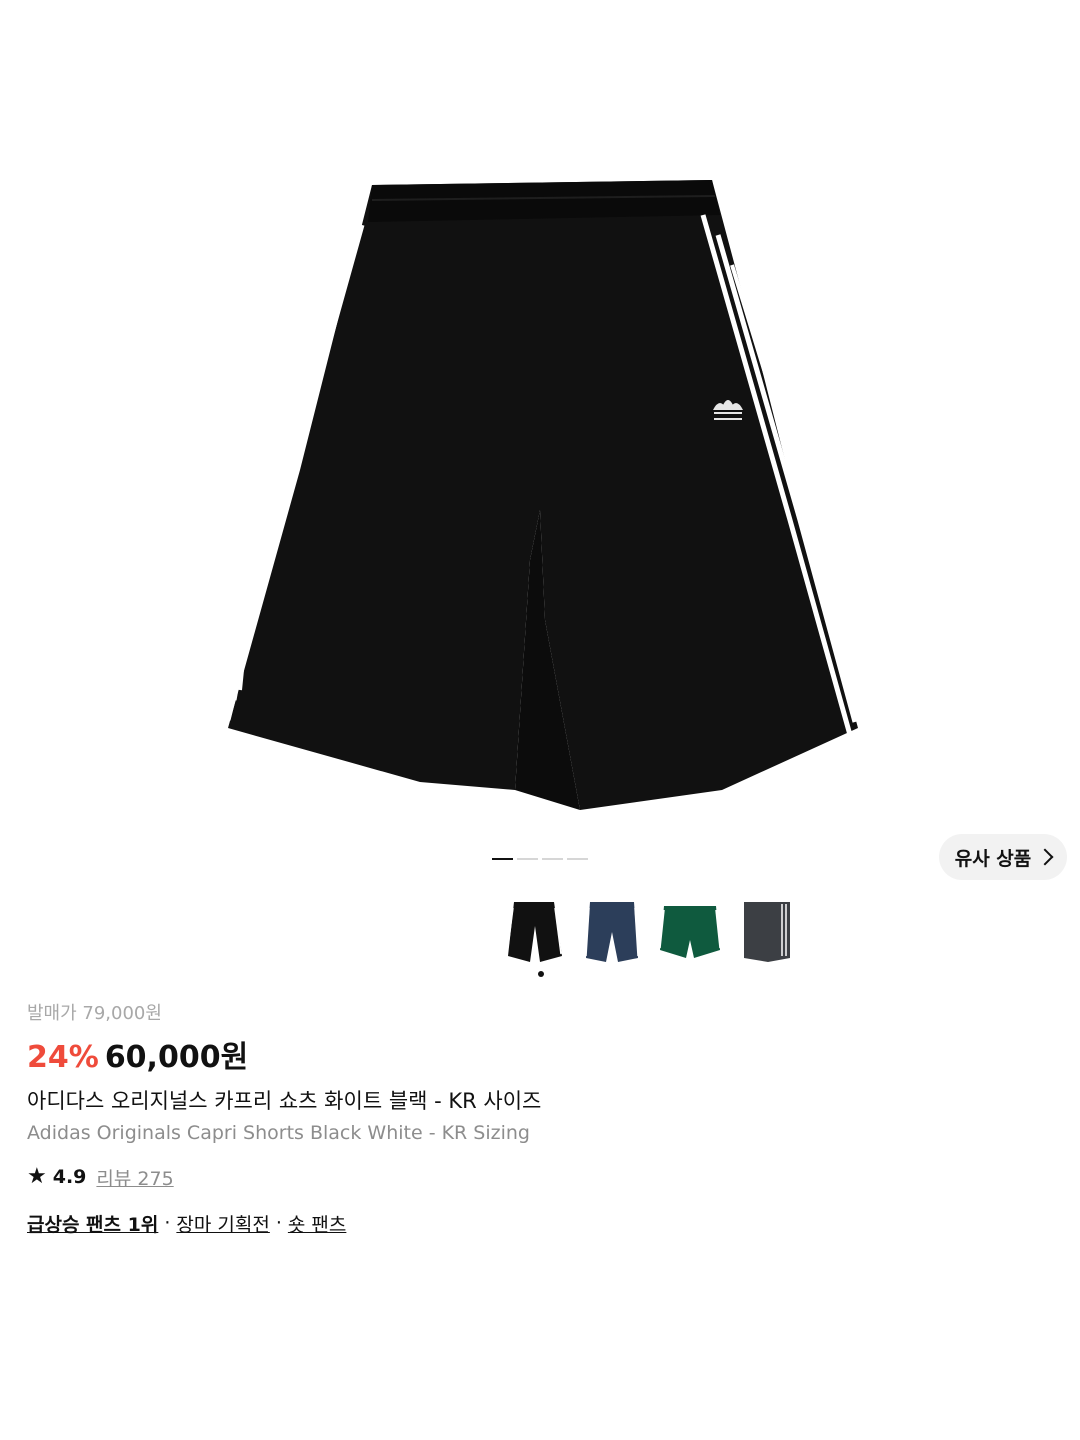  Describe the element at coordinates (993, 858) in the screenshot. I see `similar-products-label: 유사 상품` at that location.